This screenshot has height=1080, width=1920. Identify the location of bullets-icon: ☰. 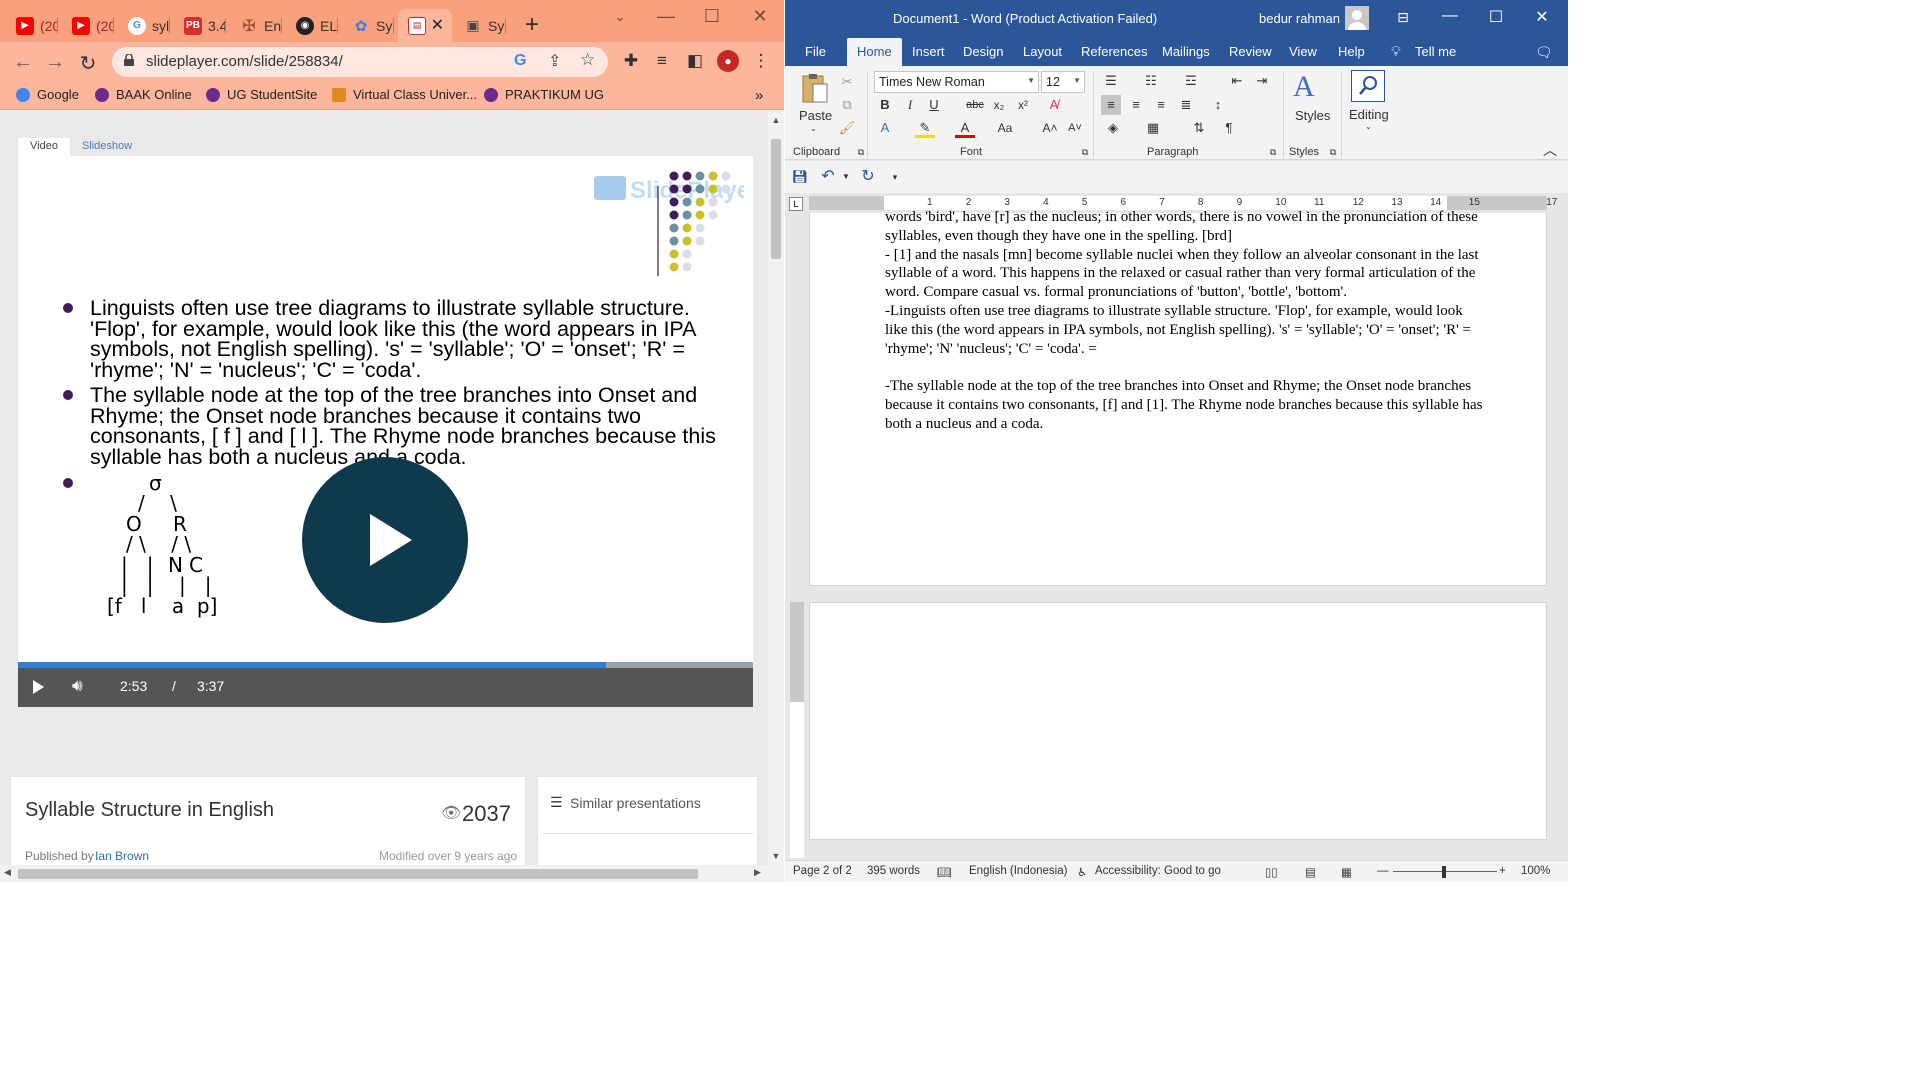
(1111, 81).